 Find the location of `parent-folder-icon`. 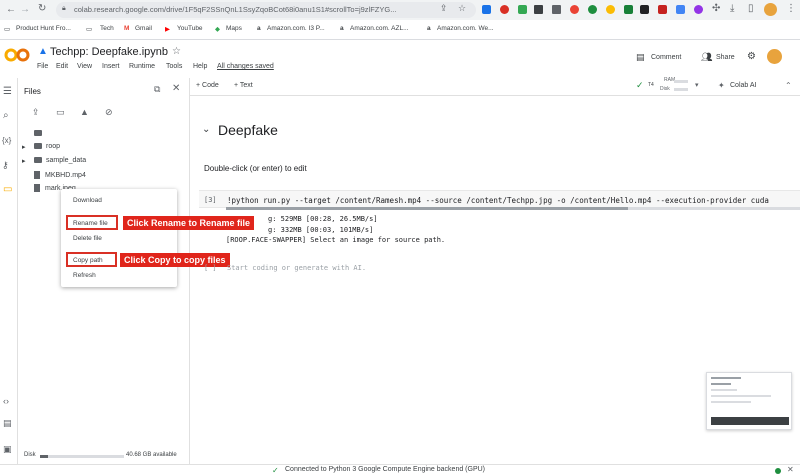

parent-folder-icon is located at coordinates (40, 133).